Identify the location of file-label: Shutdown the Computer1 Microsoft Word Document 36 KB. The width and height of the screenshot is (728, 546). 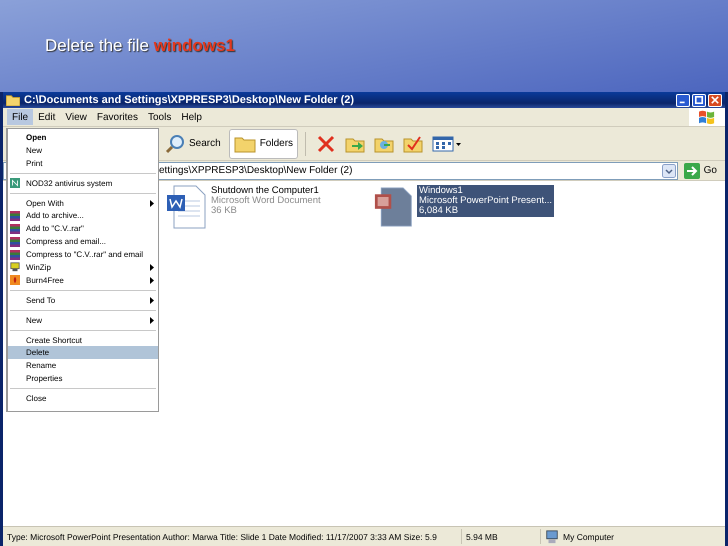
(266, 201).